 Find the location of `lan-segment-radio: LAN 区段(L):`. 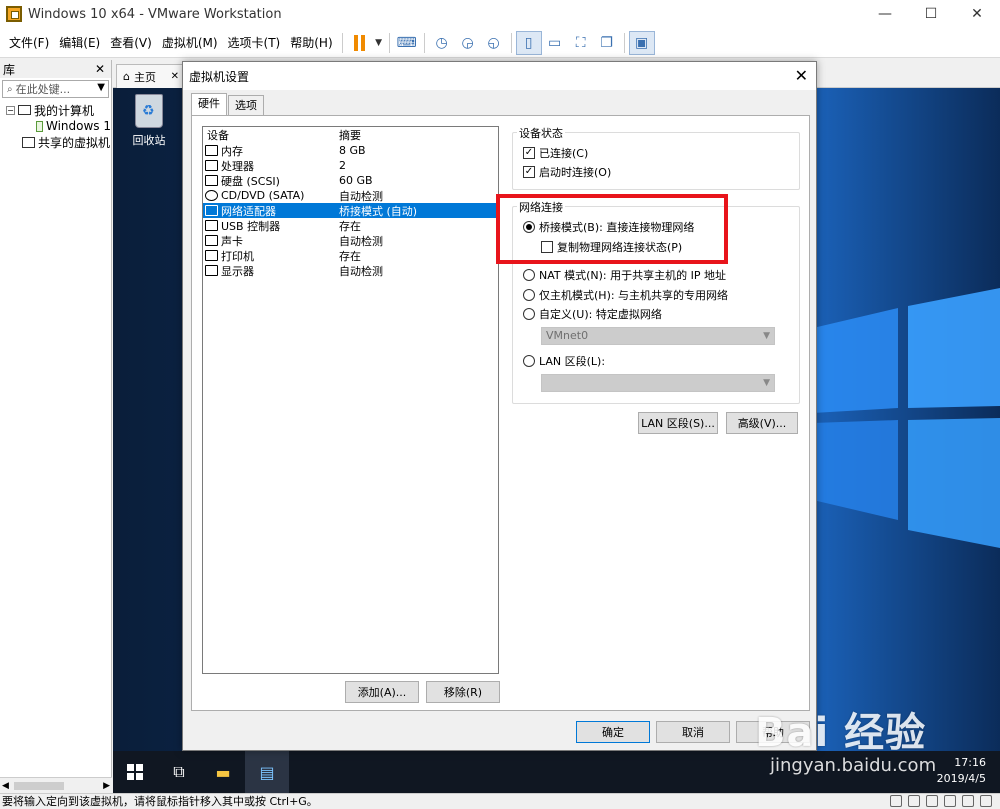

lan-segment-radio: LAN 区段(L): is located at coordinates (564, 361).